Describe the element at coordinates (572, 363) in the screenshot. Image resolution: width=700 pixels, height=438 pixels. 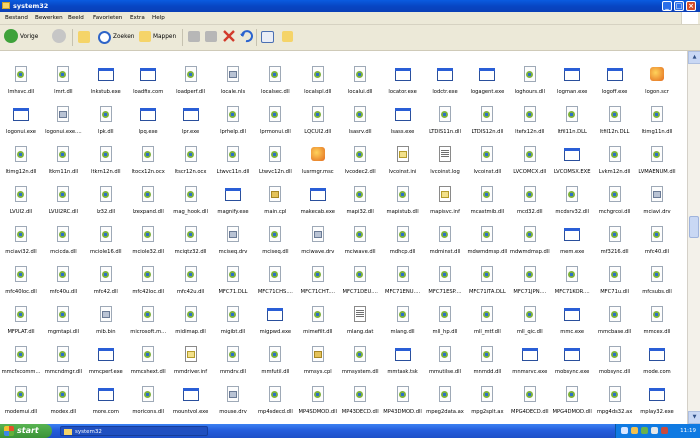
I see `file-item: mobsync.exe` at that location.